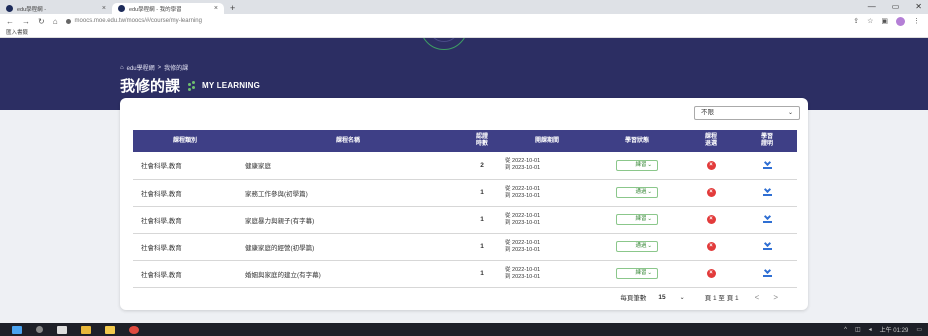 The image size is (928, 336). What do you see at coordinates (348, 141) in the screenshot?
I see `header-name: 課程名稱` at bounding box center [348, 141].